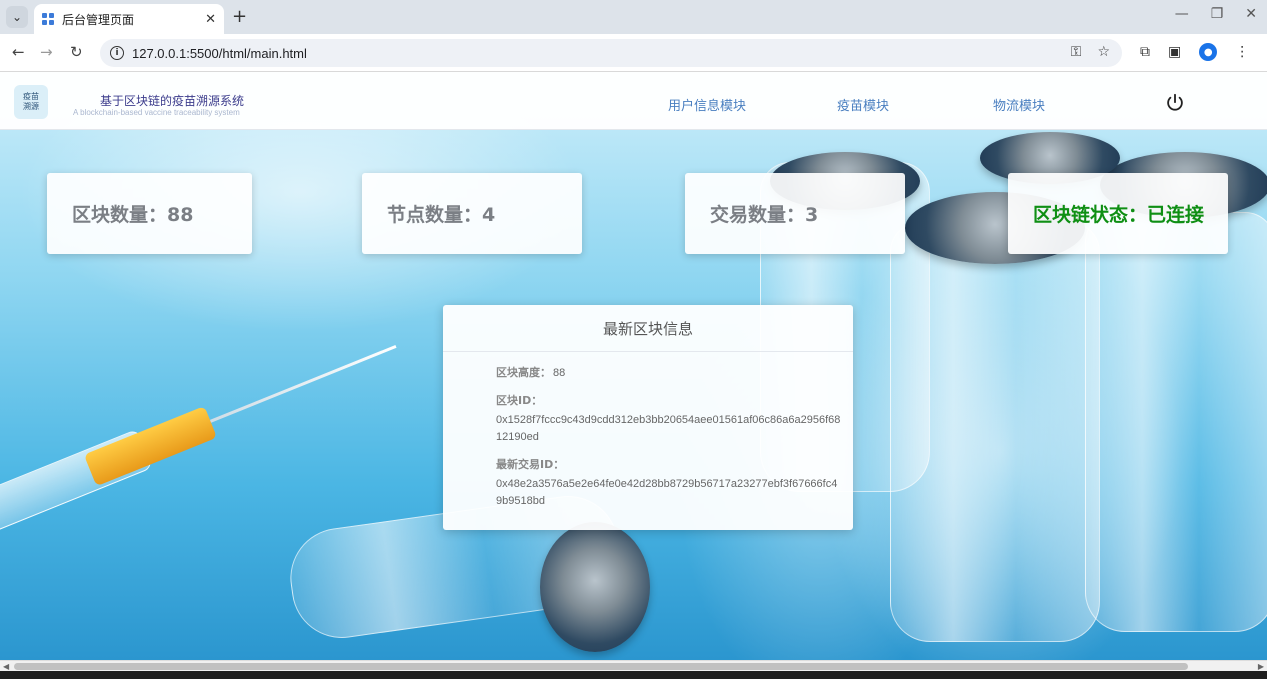 The height and width of the screenshot is (679, 1267). I want to click on minimize-icon: —, so click(1182, 14).